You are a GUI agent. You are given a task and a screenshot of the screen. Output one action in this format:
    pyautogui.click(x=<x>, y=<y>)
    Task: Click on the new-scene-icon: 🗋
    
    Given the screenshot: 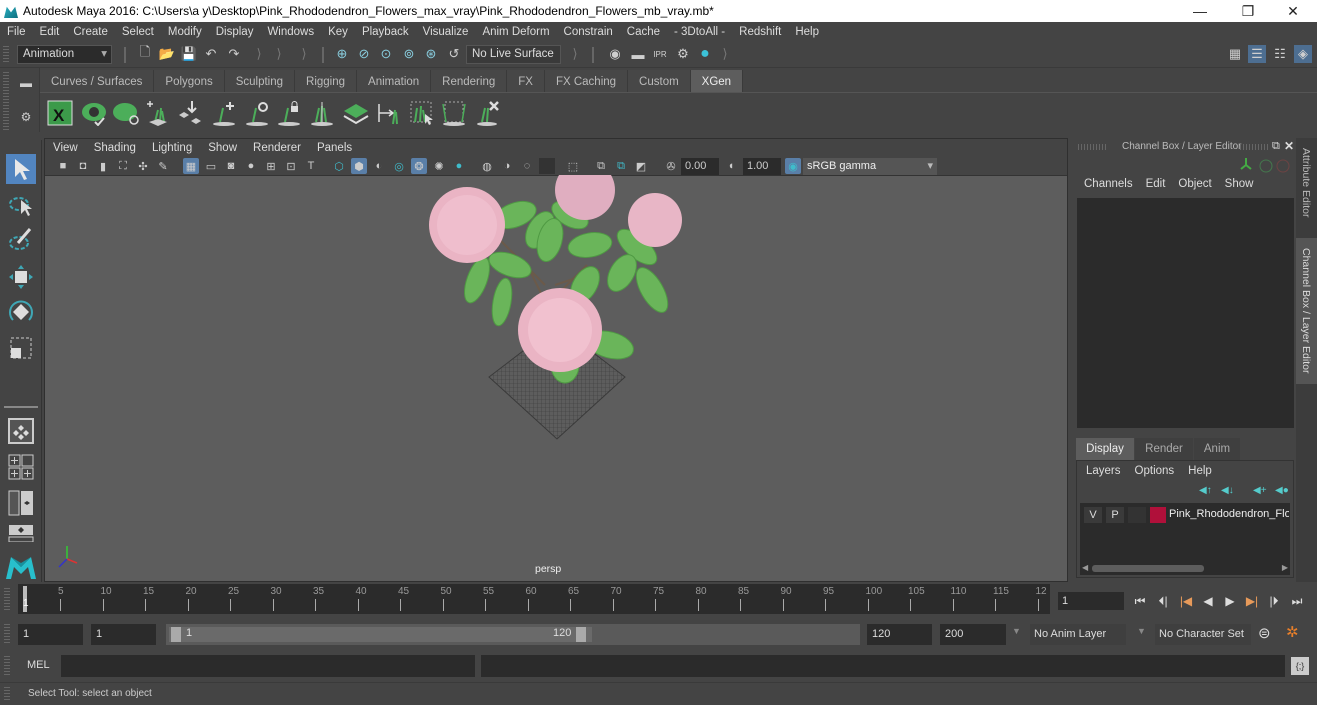 What is the action you would take?
    pyautogui.click(x=145, y=53)
    